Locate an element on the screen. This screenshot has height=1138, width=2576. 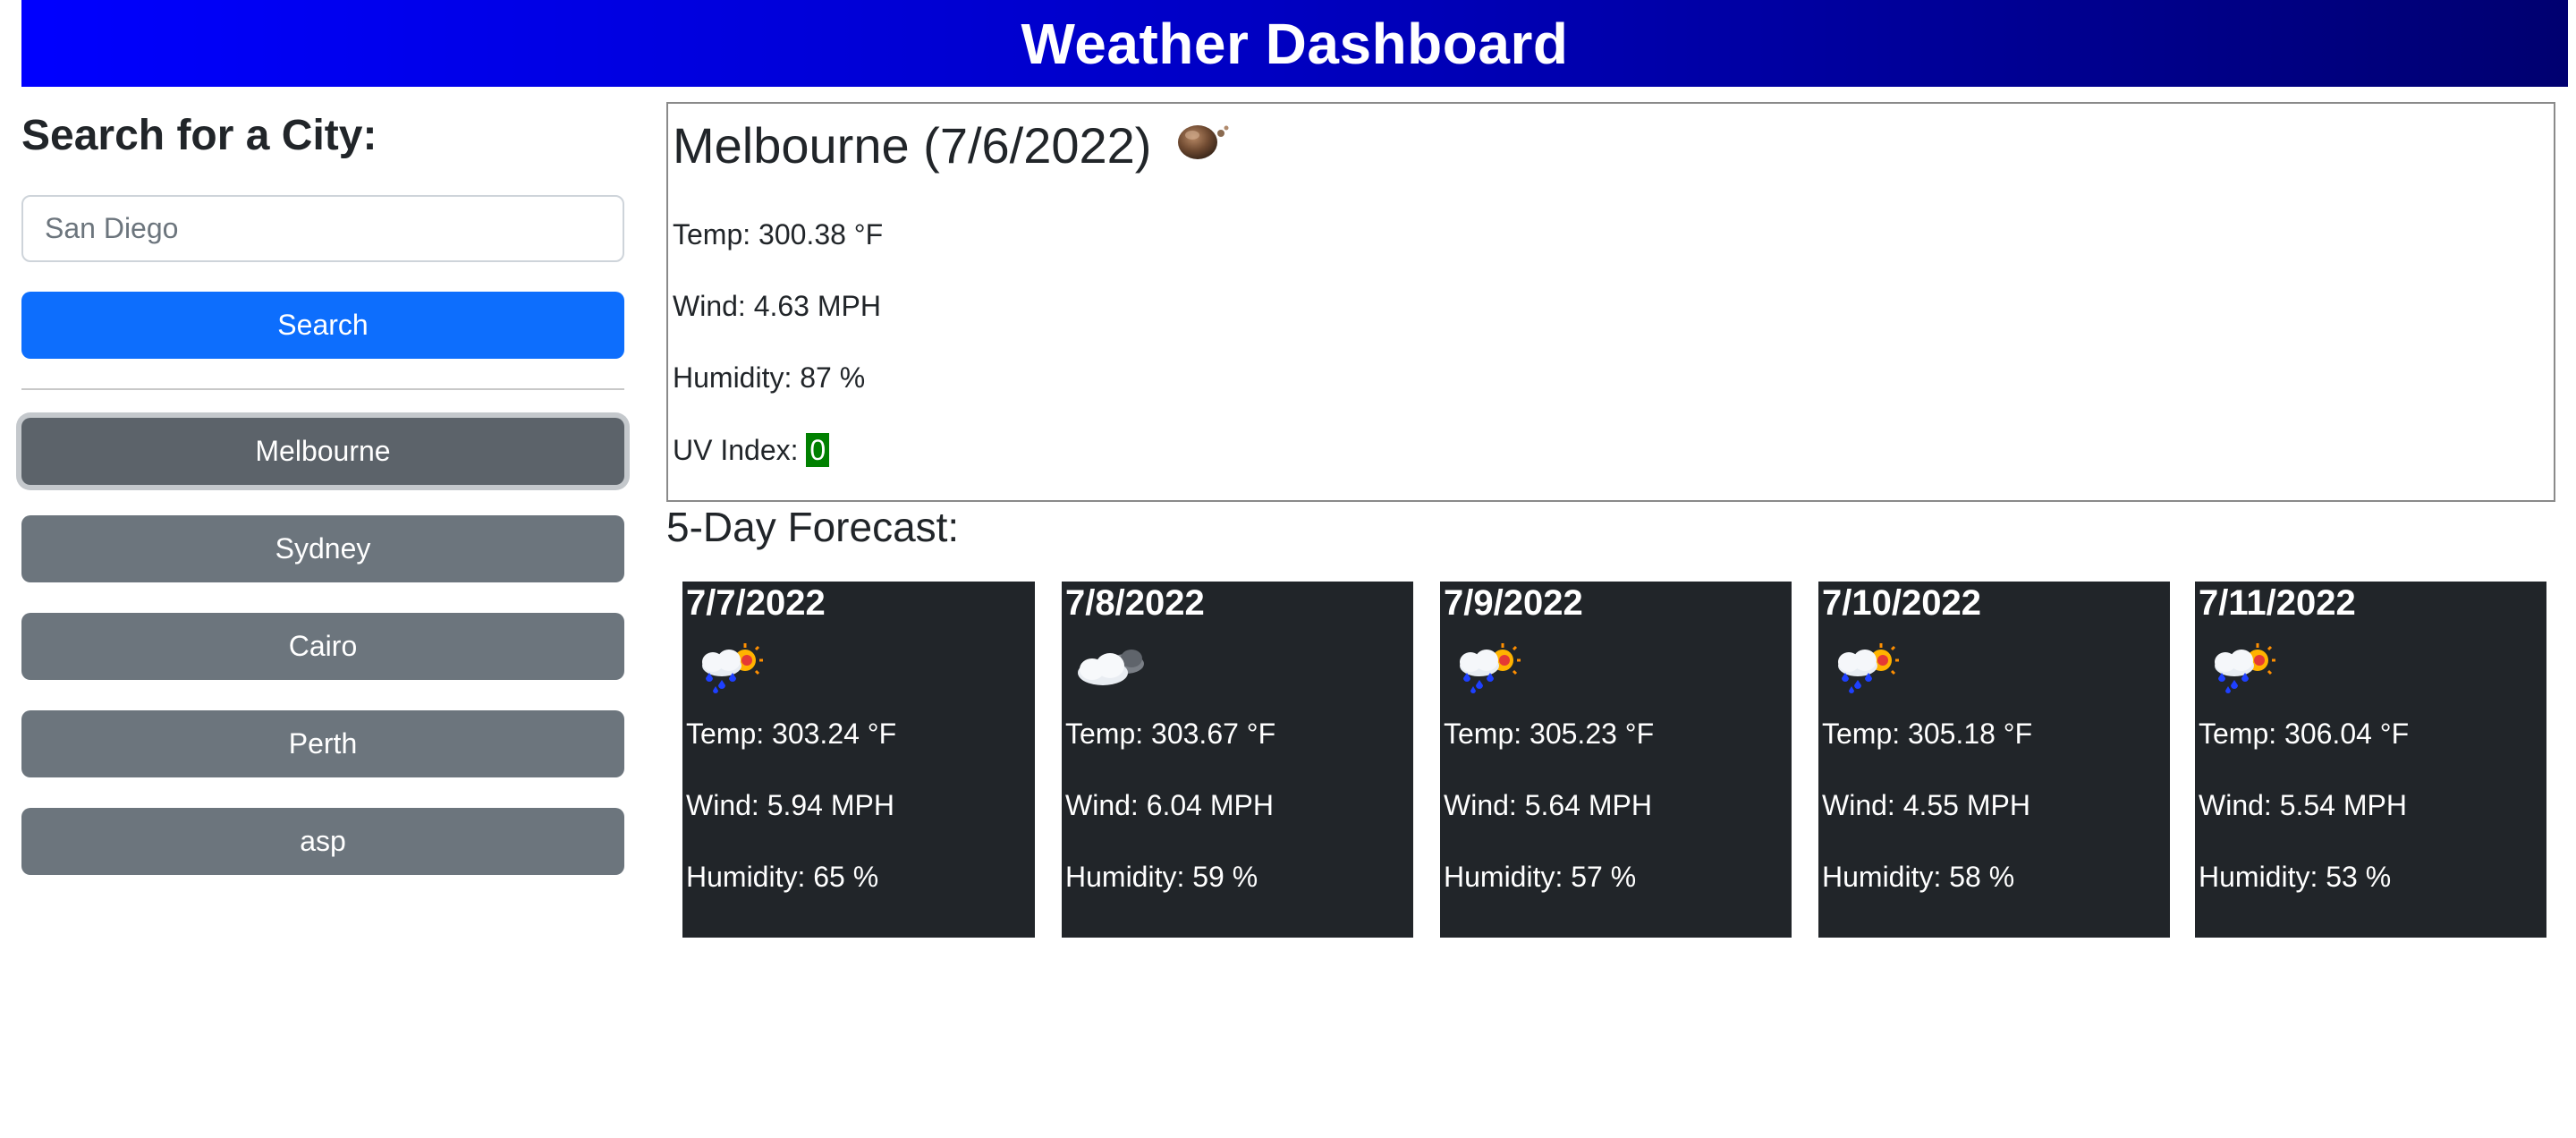
forecast-humidity: Humidity: 59 % is located at coordinates (1161, 877).